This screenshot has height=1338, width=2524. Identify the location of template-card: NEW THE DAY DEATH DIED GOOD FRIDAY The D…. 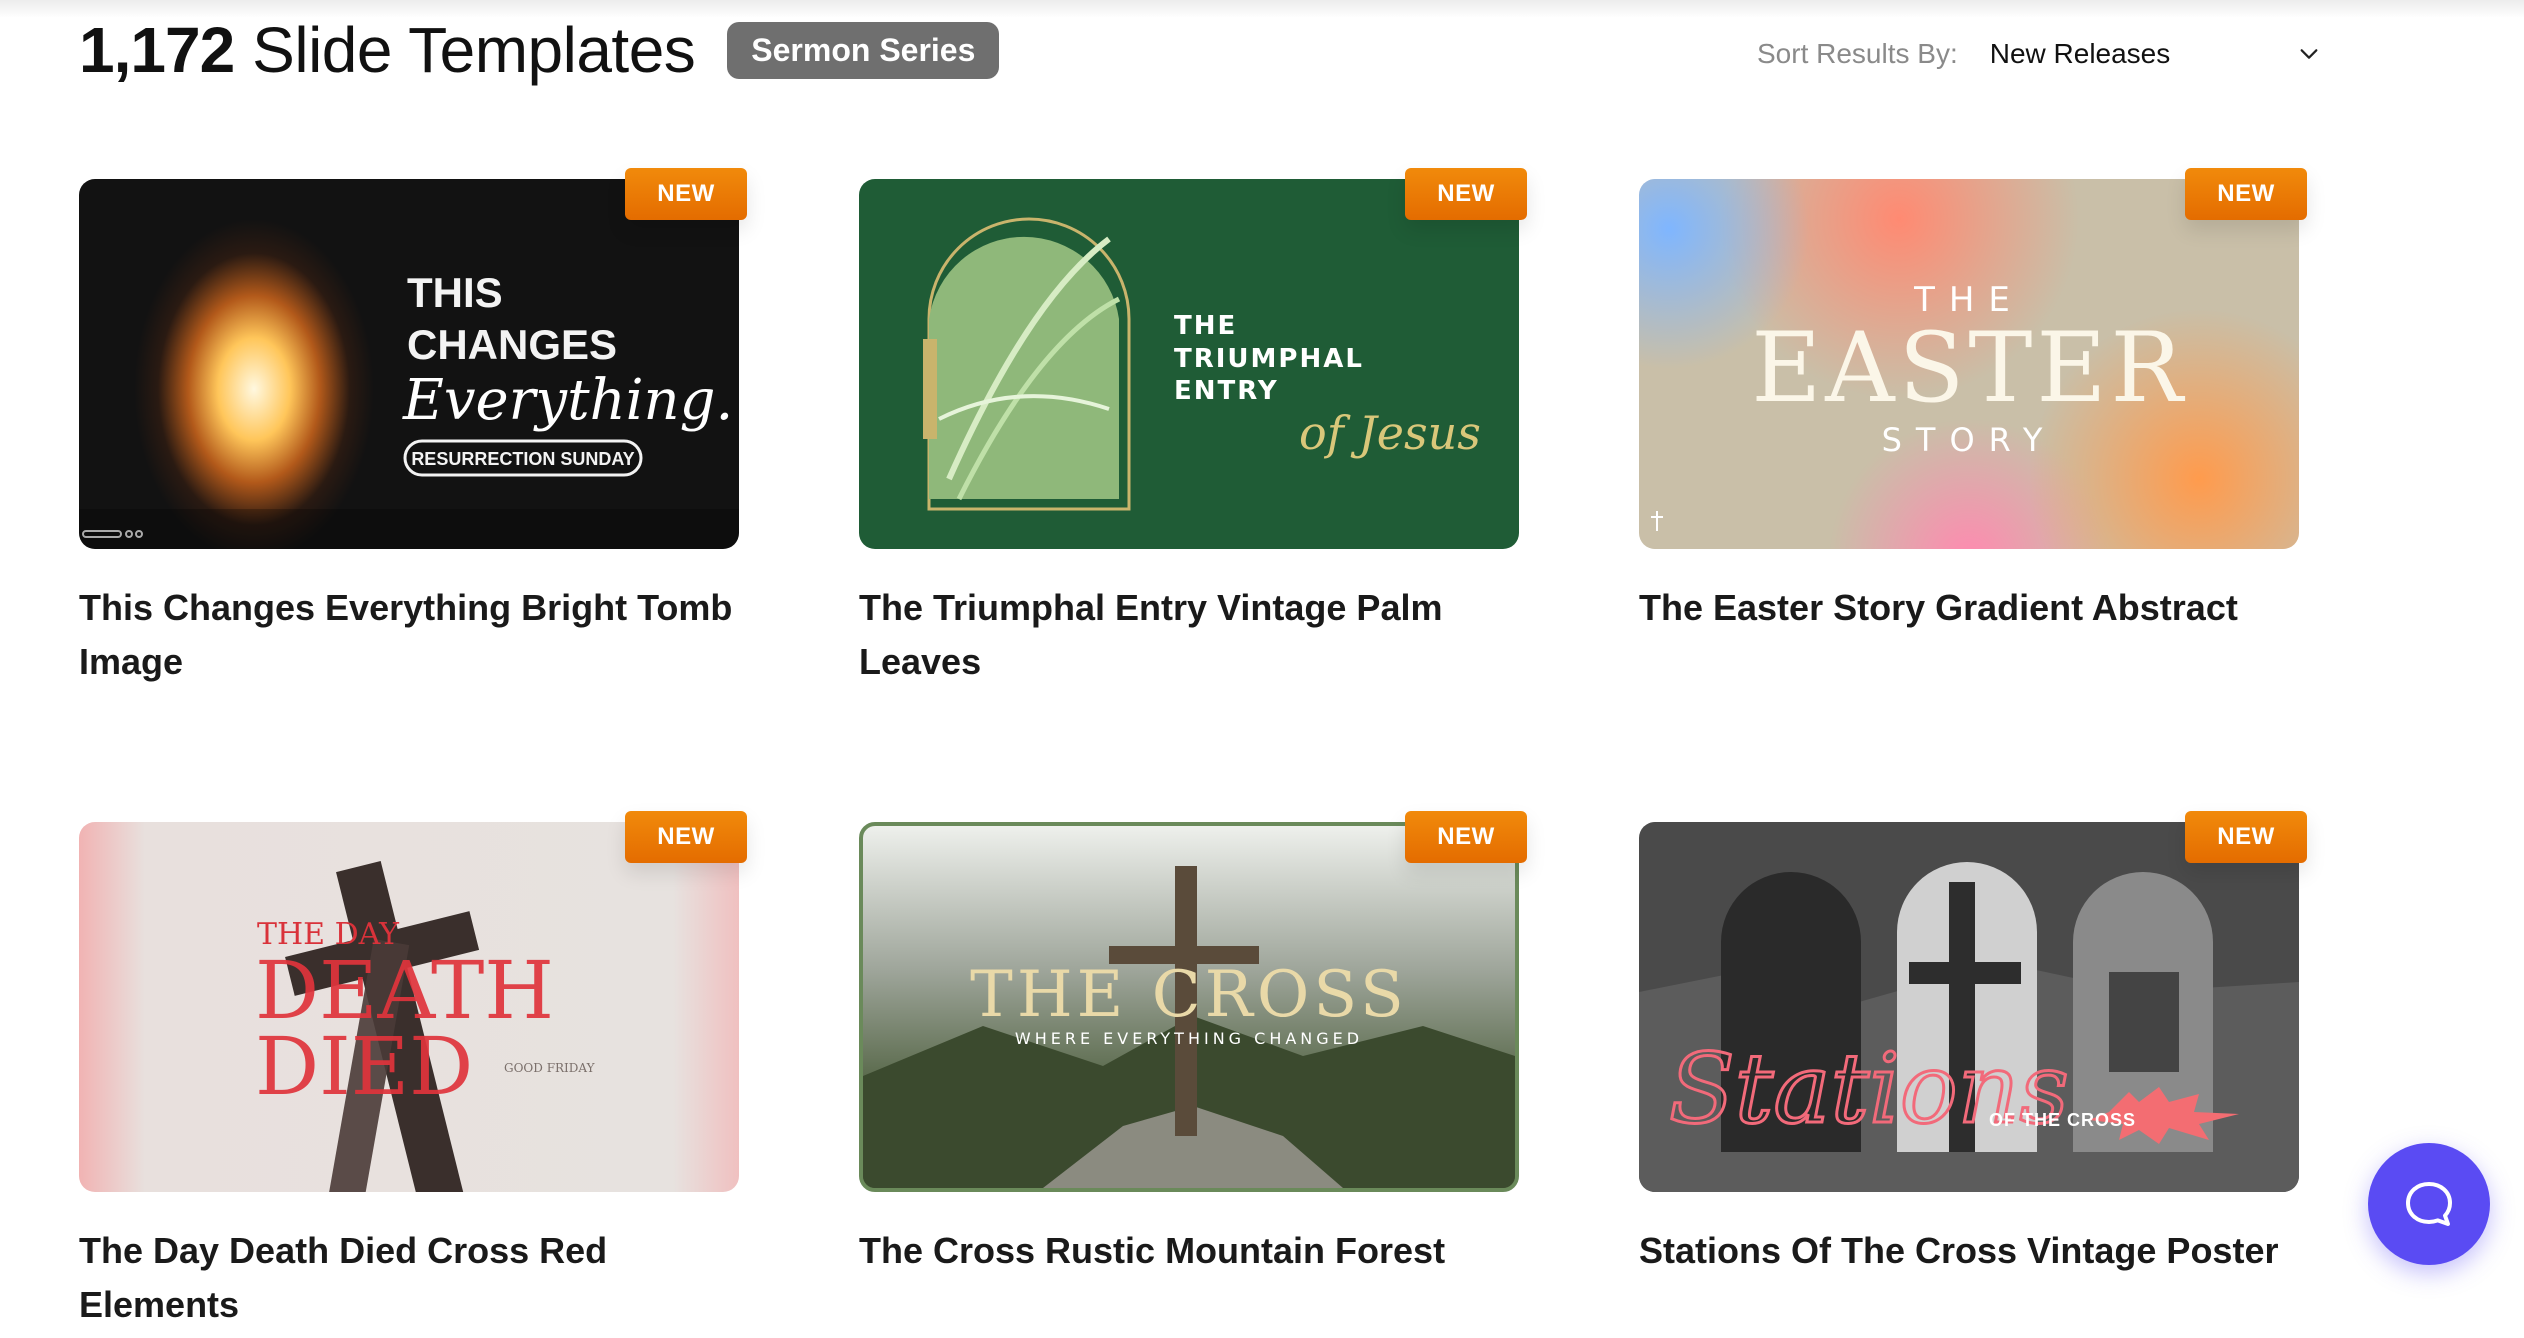
(413, 1071).